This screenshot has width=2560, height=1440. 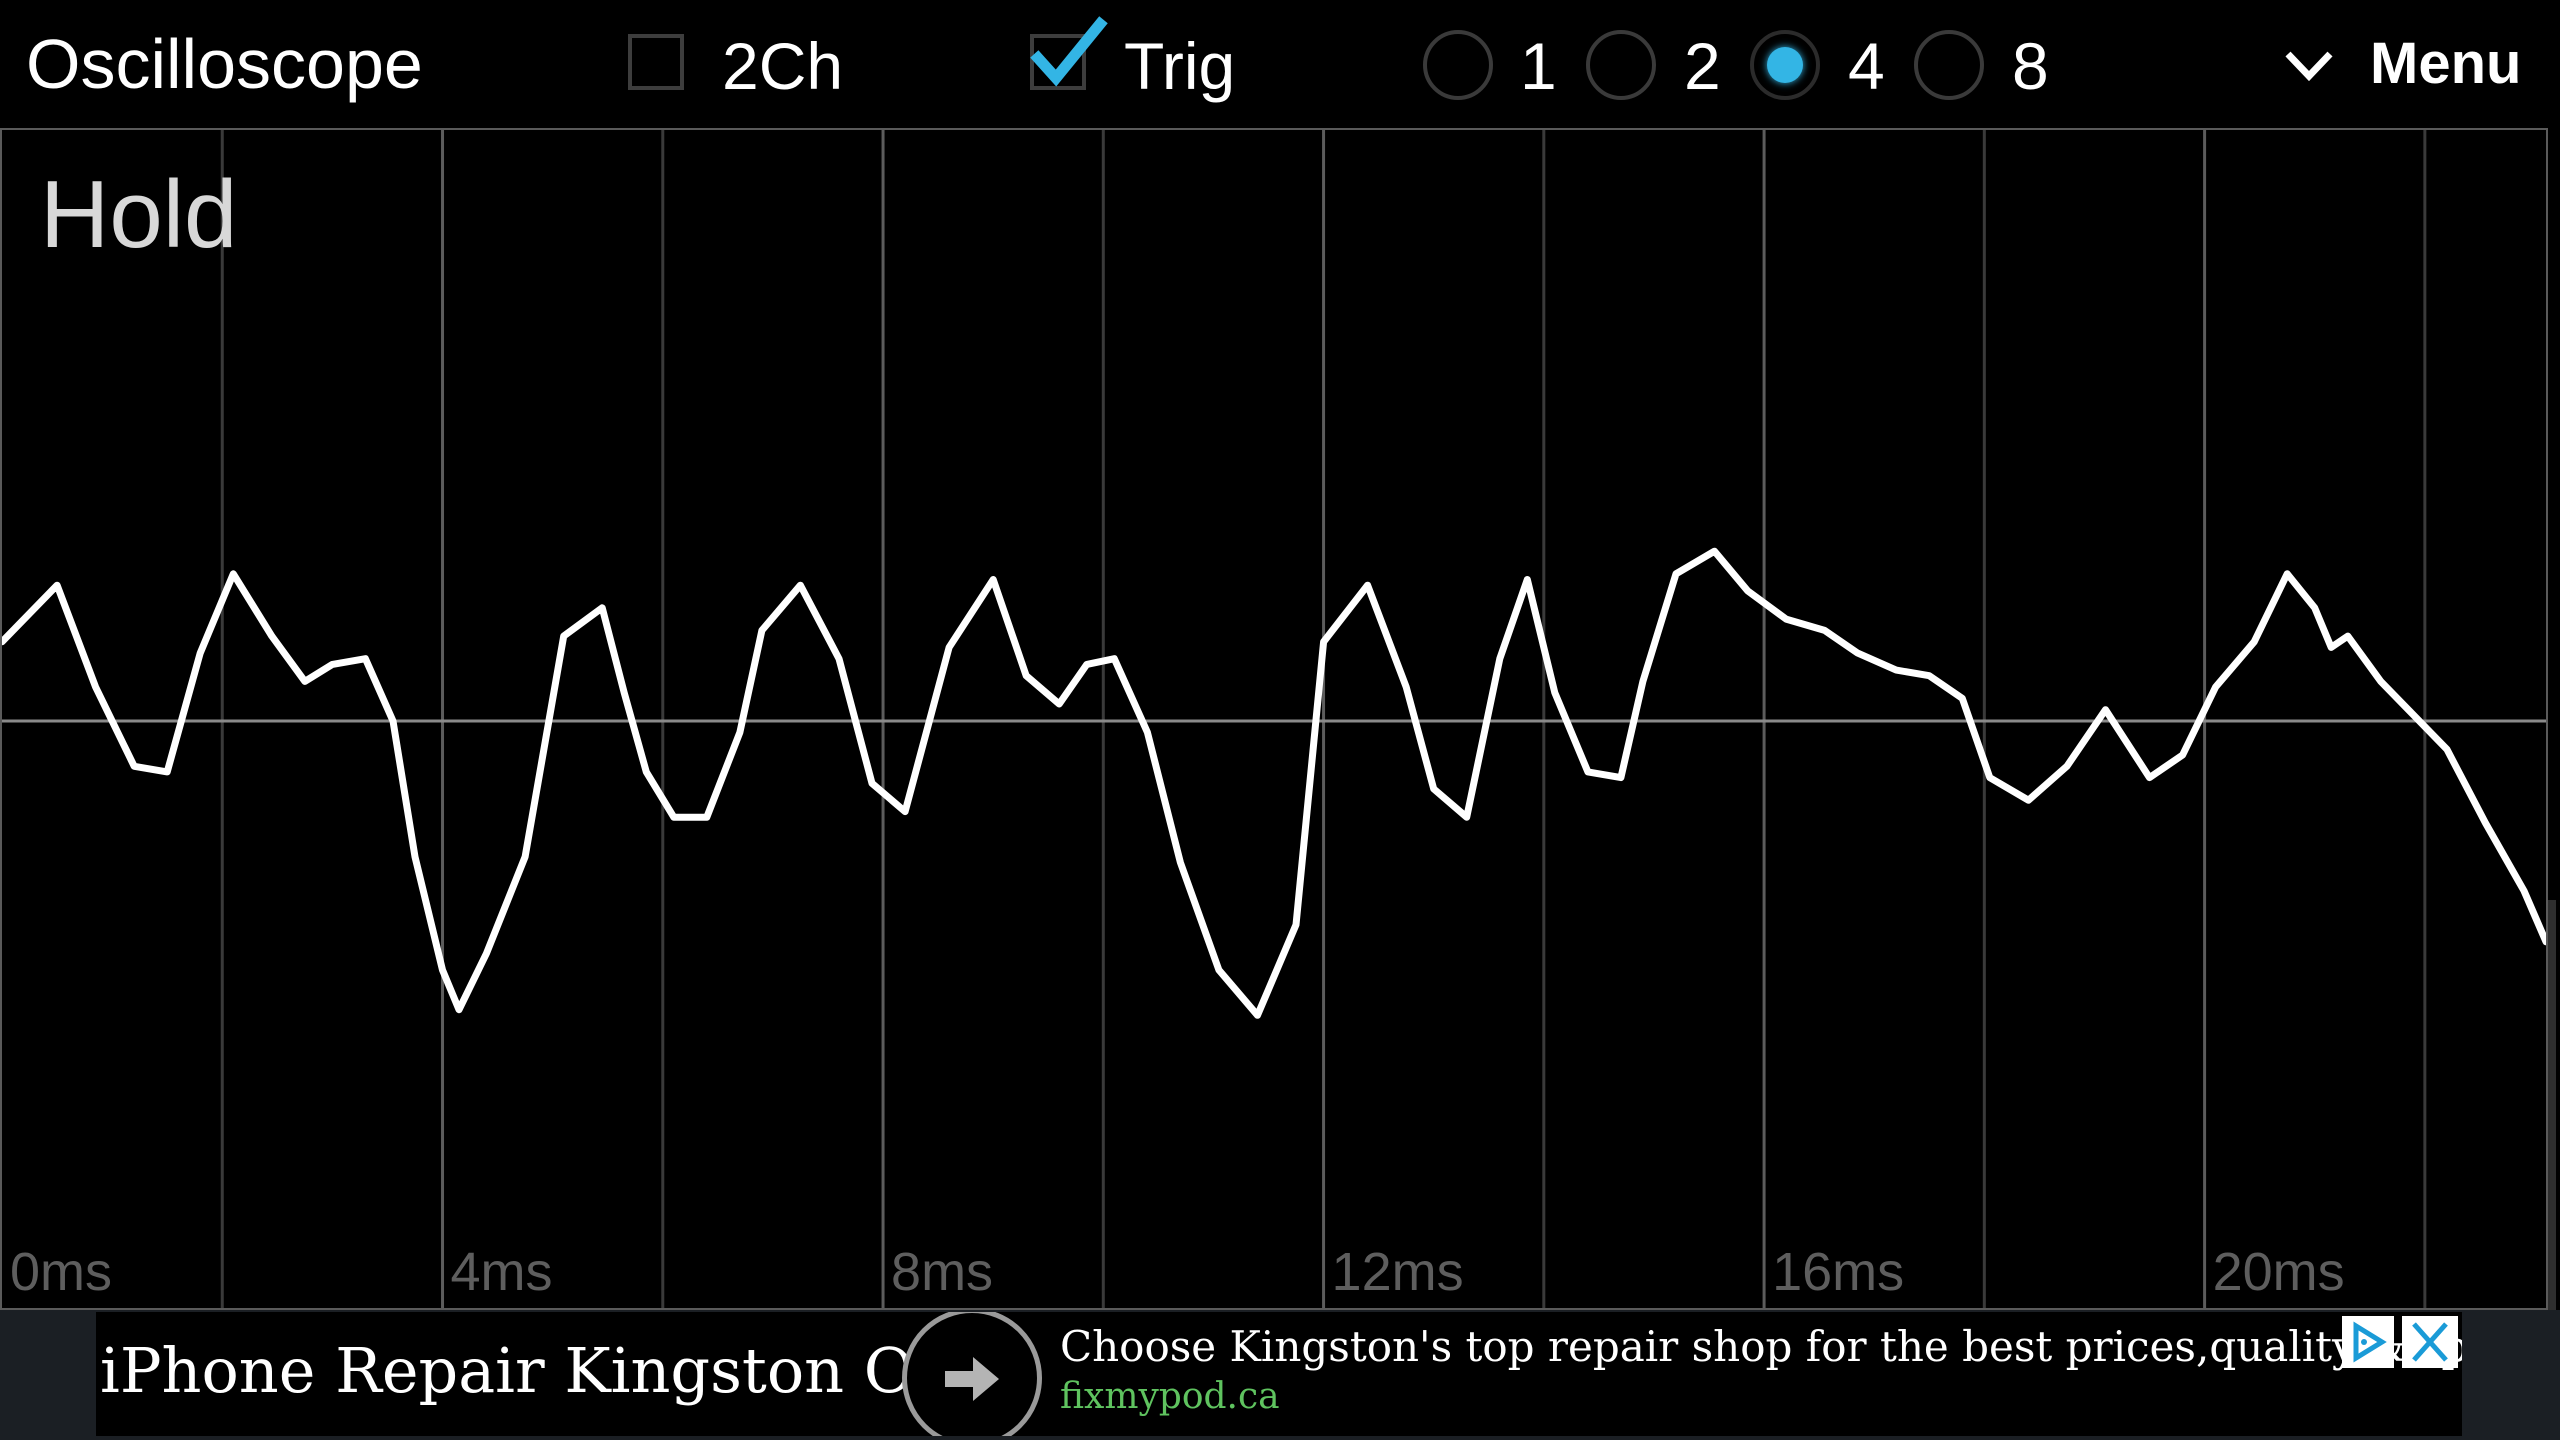 I want to click on hold-status: Hold, so click(x=138, y=215).